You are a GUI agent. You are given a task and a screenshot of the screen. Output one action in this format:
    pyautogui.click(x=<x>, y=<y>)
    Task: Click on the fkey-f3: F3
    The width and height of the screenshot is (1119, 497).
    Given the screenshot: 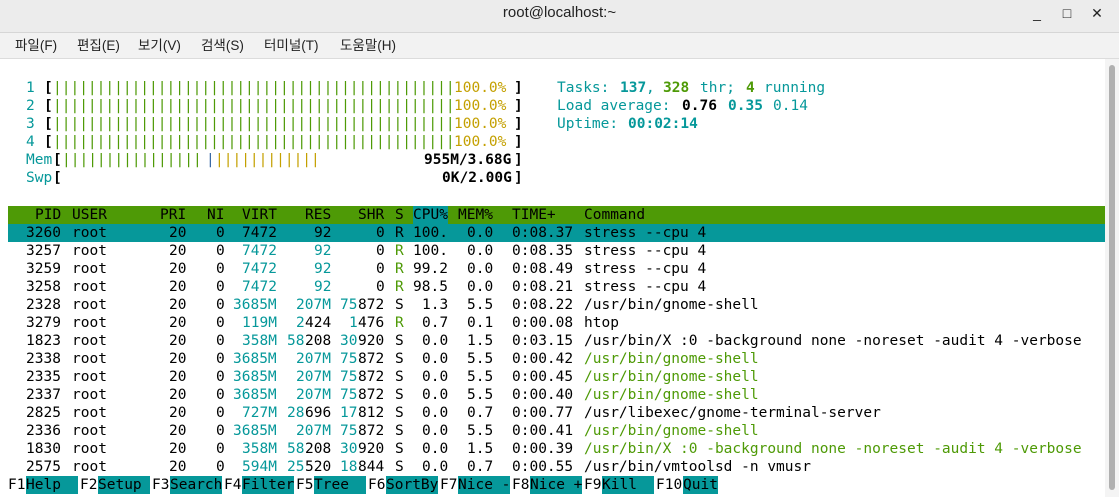 What is the action you would take?
    pyautogui.click(x=161, y=485)
    